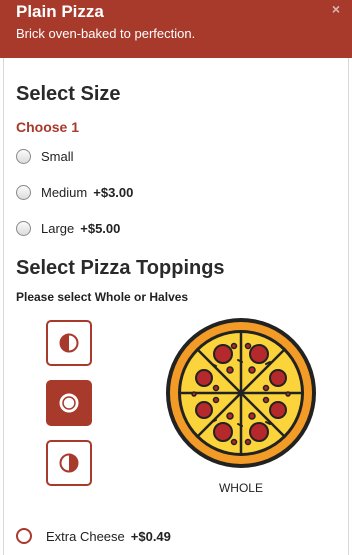 The image size is (352, 555). I want to click on modal-border-left, so click(3, 306).